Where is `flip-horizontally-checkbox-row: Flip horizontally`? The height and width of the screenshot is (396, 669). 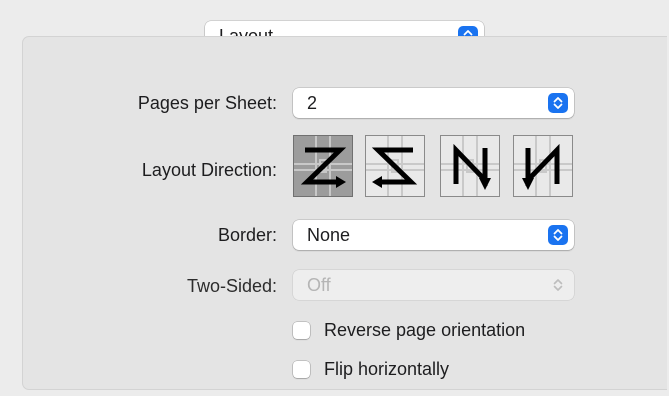
flip-horizontally-checkbox-row: Flip horizontally is located at coordinates (371, 369).